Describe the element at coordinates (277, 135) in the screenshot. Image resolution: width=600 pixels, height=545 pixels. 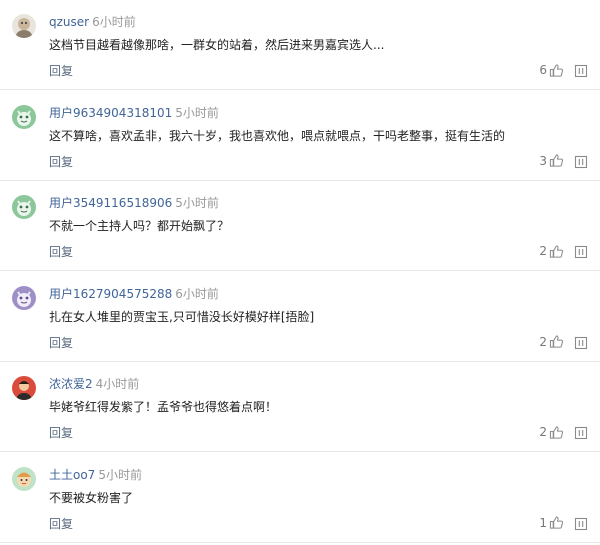
I see `comment-text: 这不算啥，喜欢孟非，我六十岁，我也喜欢他，喂点就喂点，干吗老整事，挺有生活的` at that location.